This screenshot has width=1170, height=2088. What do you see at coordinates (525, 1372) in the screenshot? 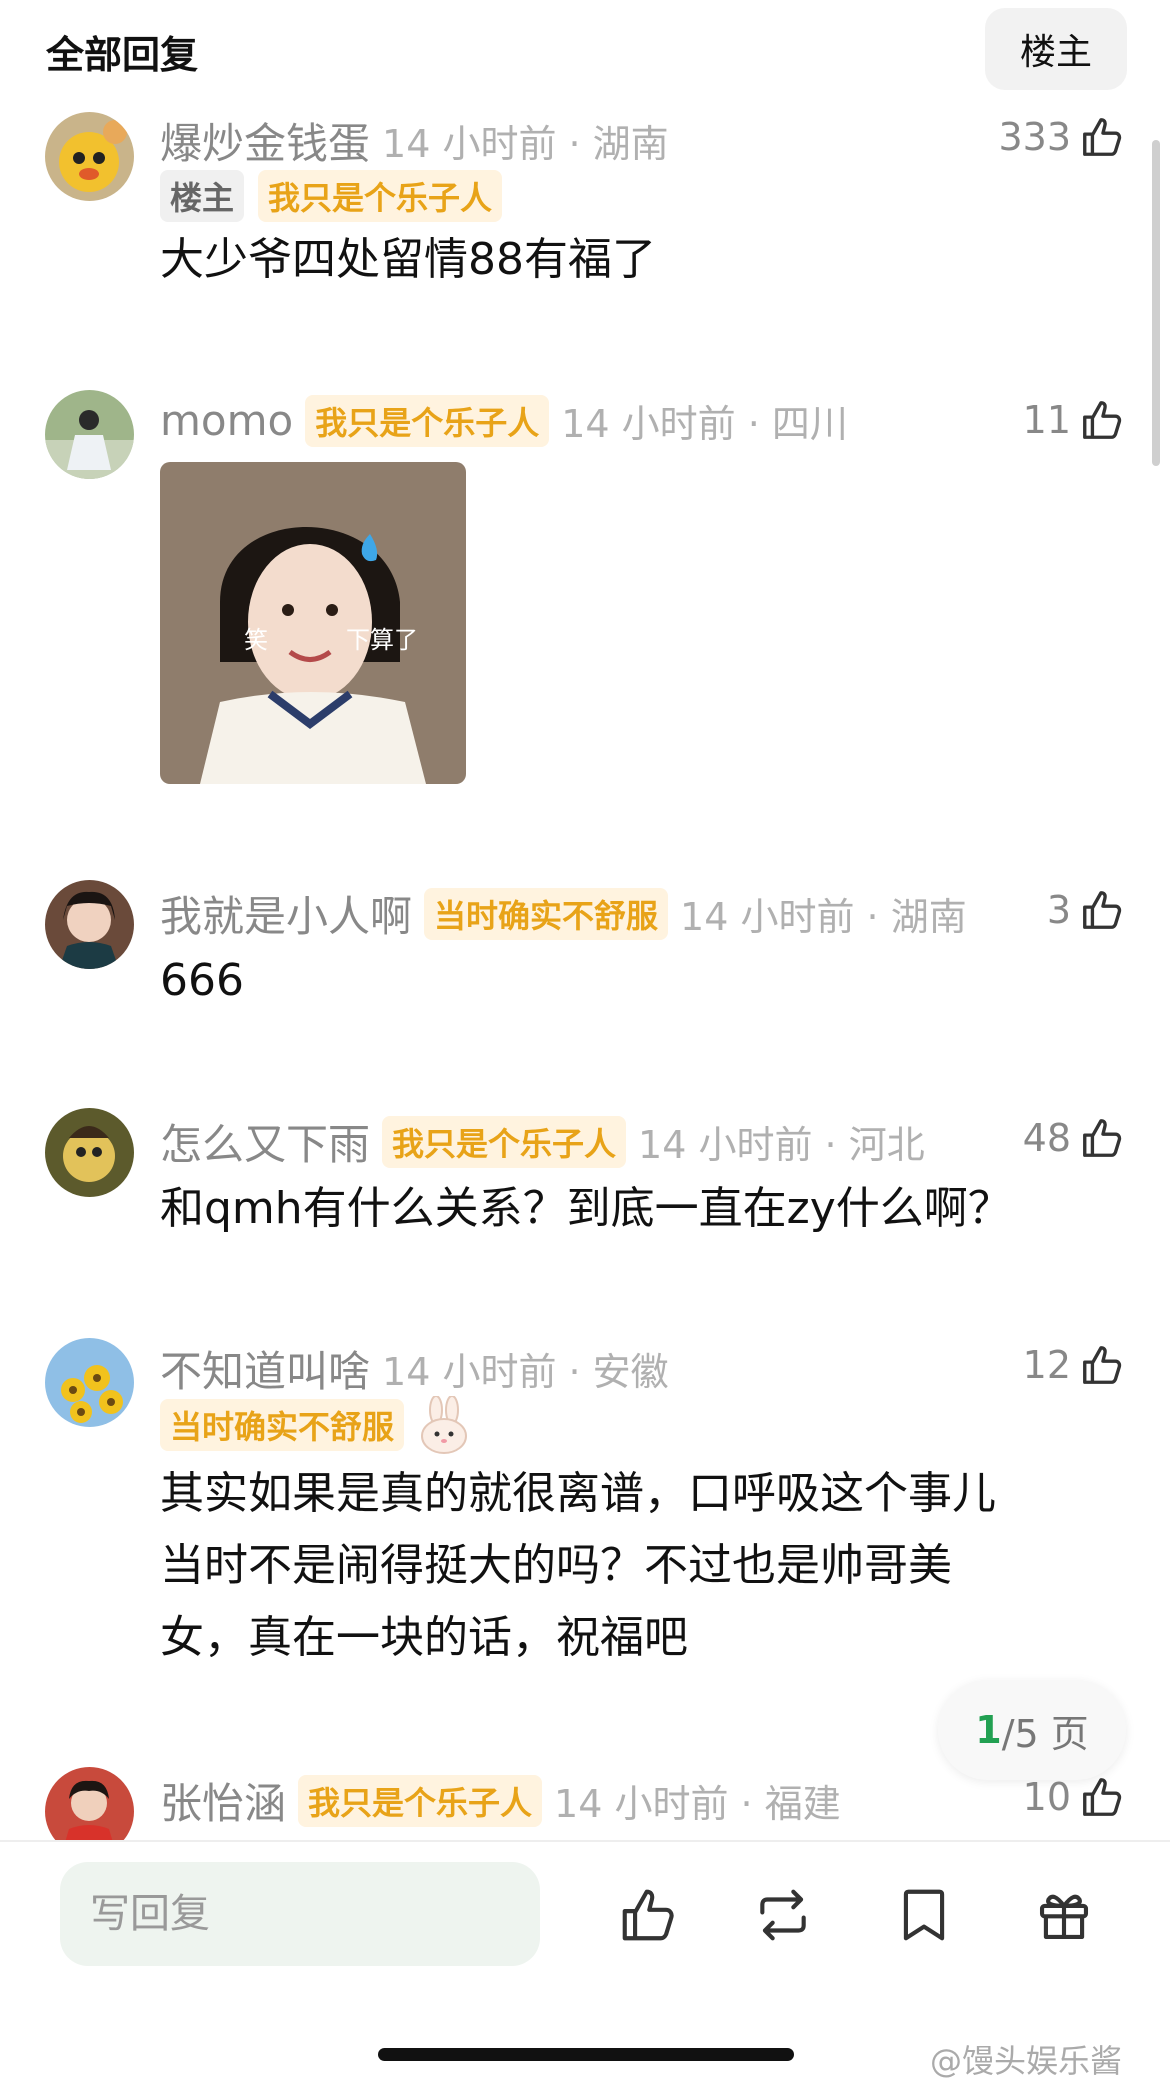
I see `comment-time: 14 小时前 · 安徽` at bounding box center [525, 1372].